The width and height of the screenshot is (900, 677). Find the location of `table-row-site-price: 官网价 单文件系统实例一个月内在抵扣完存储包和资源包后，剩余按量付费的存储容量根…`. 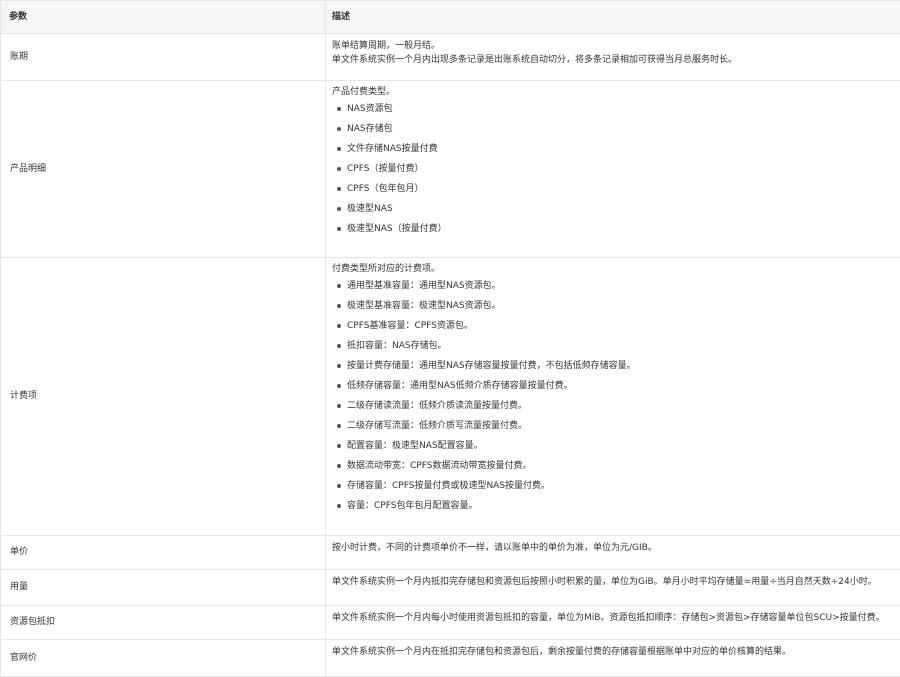

table-row-site-price: 官网价 单文件系统实例一个月内在抵扣完存储包和资源包后，剩余按量付费的存储容量根… is located at coordinates (450, 658).